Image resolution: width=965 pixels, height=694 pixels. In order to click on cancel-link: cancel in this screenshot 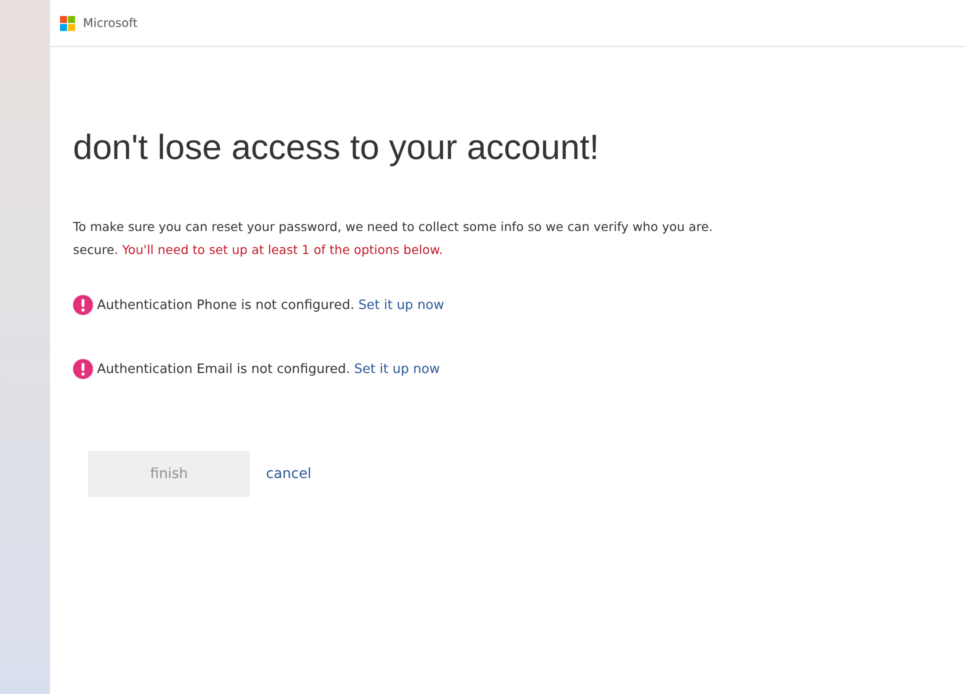, I will do `click(289, 474)`.